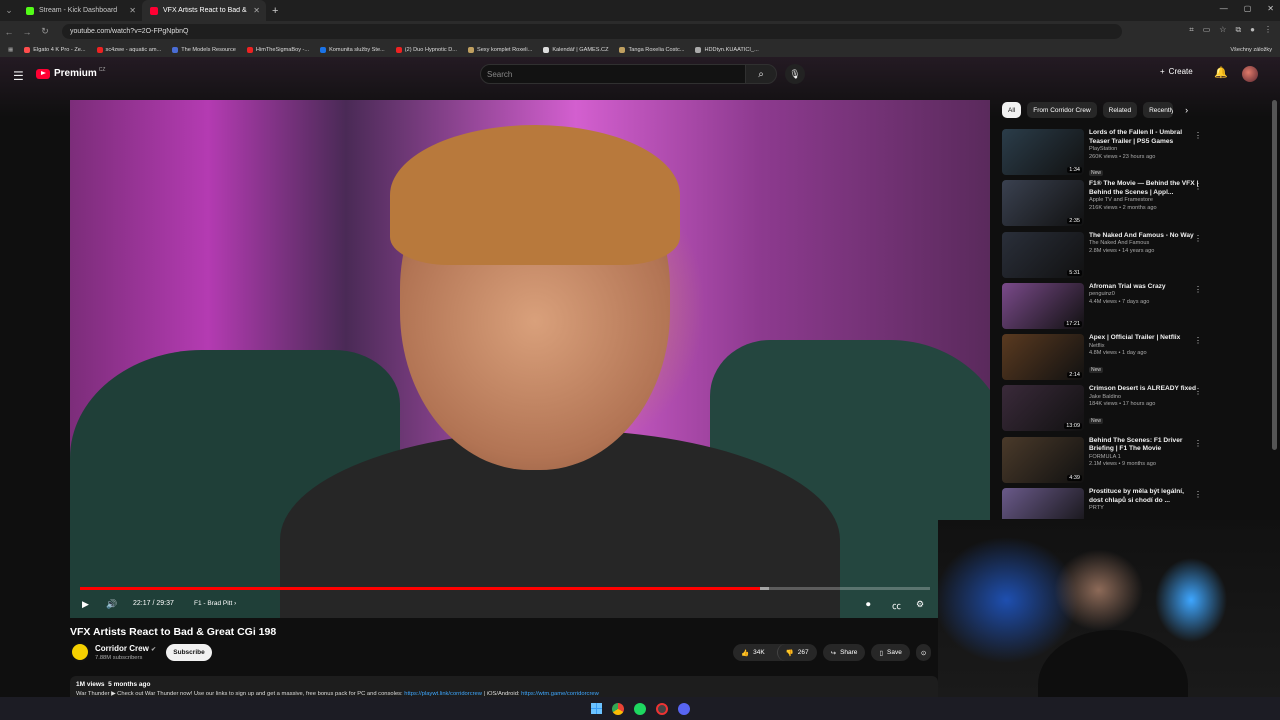 The image size is (1280, 720). I want to click on recommendation-channel: Netflix, so click(1144, 347).